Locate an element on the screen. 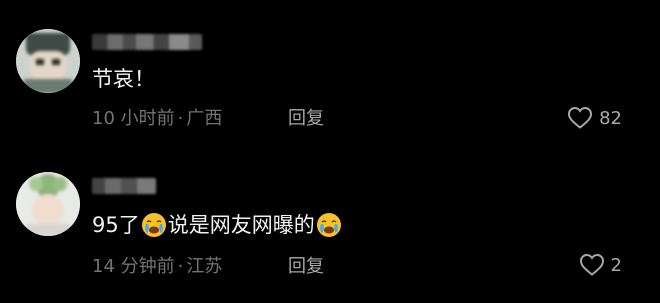 This screenshot has width=660, height=303. comment-text: 节哀！ is located at coordinates (123, 79).